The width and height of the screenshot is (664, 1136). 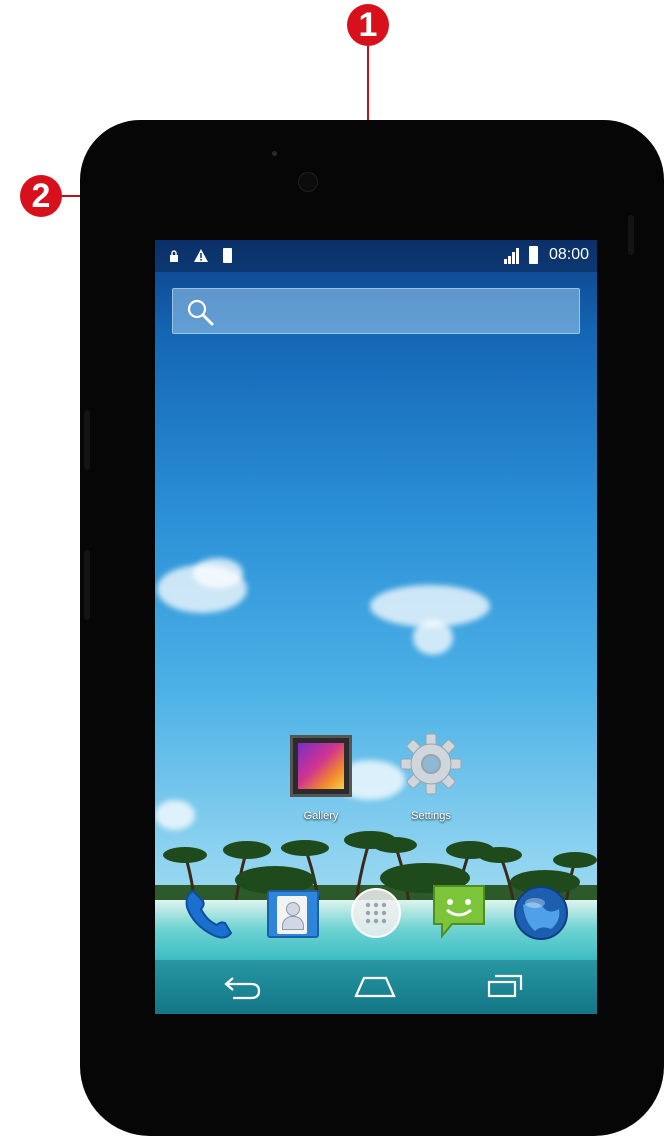 What do you see at coordinates (376, 256) in the screenshot?
I see `status-bar: 08:00` at bounding box center [376, 256].